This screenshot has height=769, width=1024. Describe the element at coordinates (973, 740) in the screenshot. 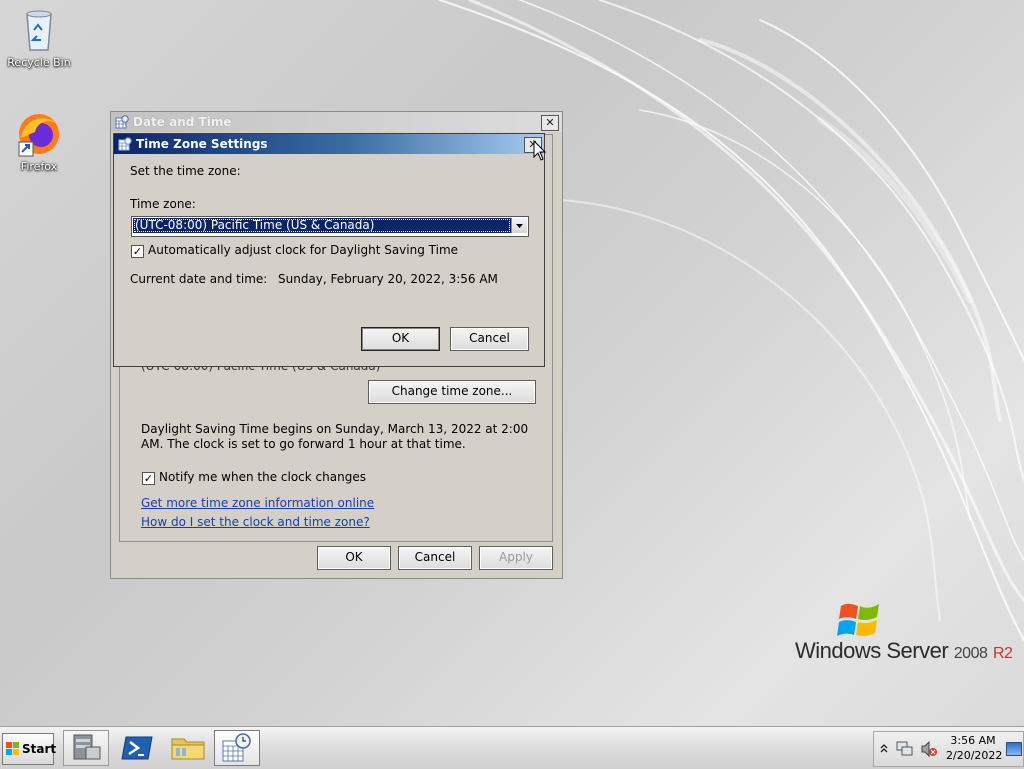

I see `clock-time: 3:56 AM` at that location.